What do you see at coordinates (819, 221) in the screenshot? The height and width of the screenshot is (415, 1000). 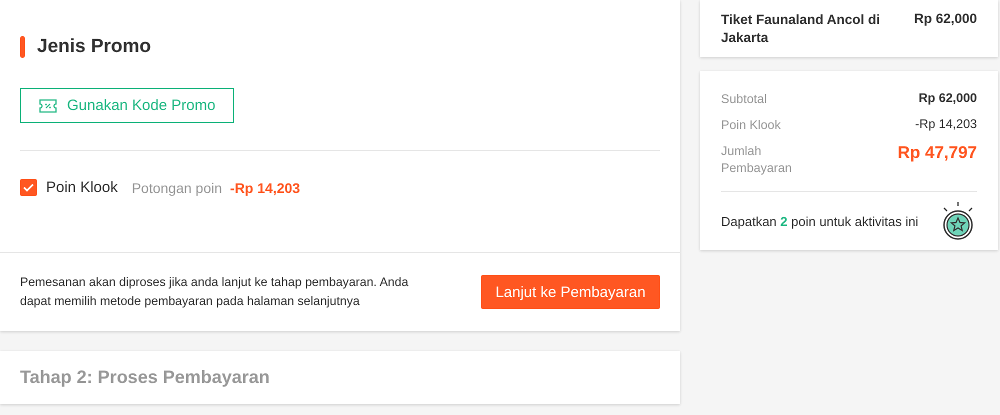 I see `points-earn-text: Dapatkan 2 poin untuk aktivitas ini` at bounding box center [819, 221].